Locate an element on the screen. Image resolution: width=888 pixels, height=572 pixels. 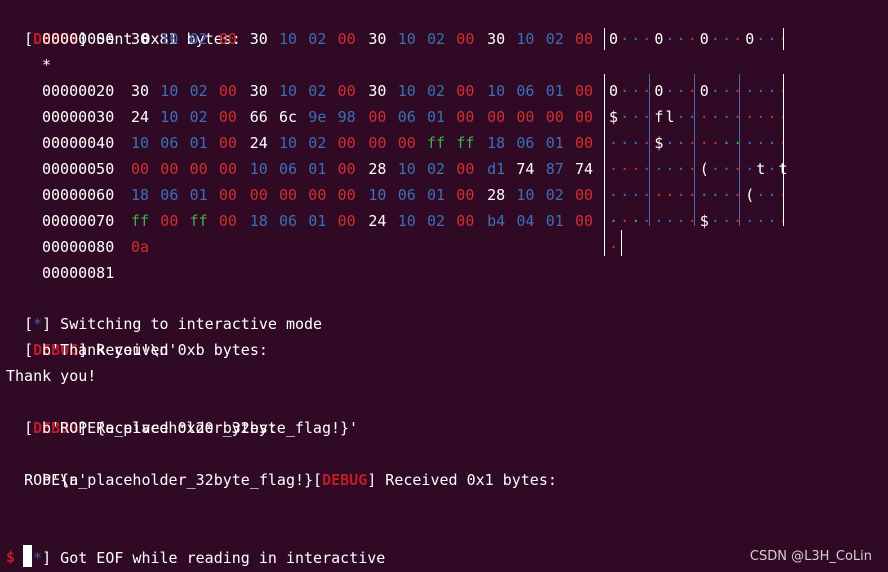
hexdump-address: 00000020 is located at coordinates (78, 91).